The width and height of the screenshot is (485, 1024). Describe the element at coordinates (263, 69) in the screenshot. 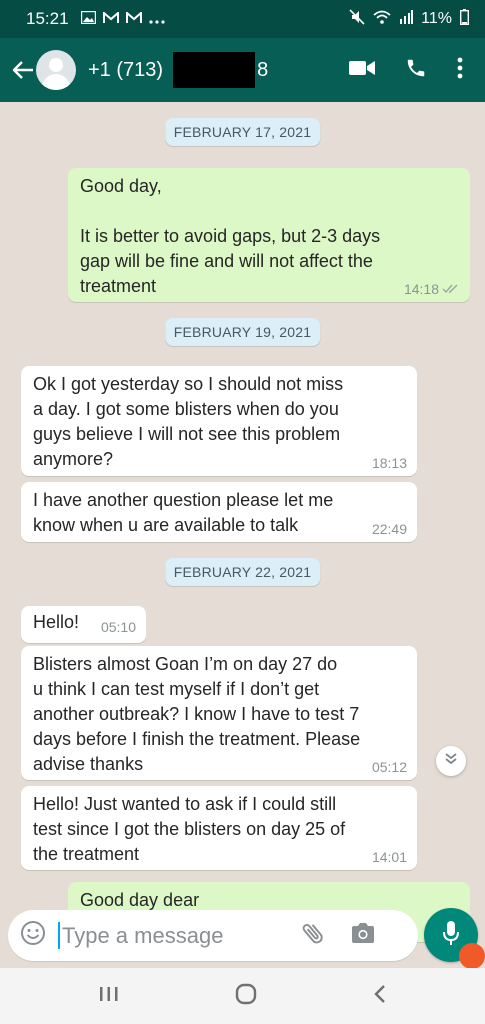

I see `contact-number-suffix: 8` at that location.